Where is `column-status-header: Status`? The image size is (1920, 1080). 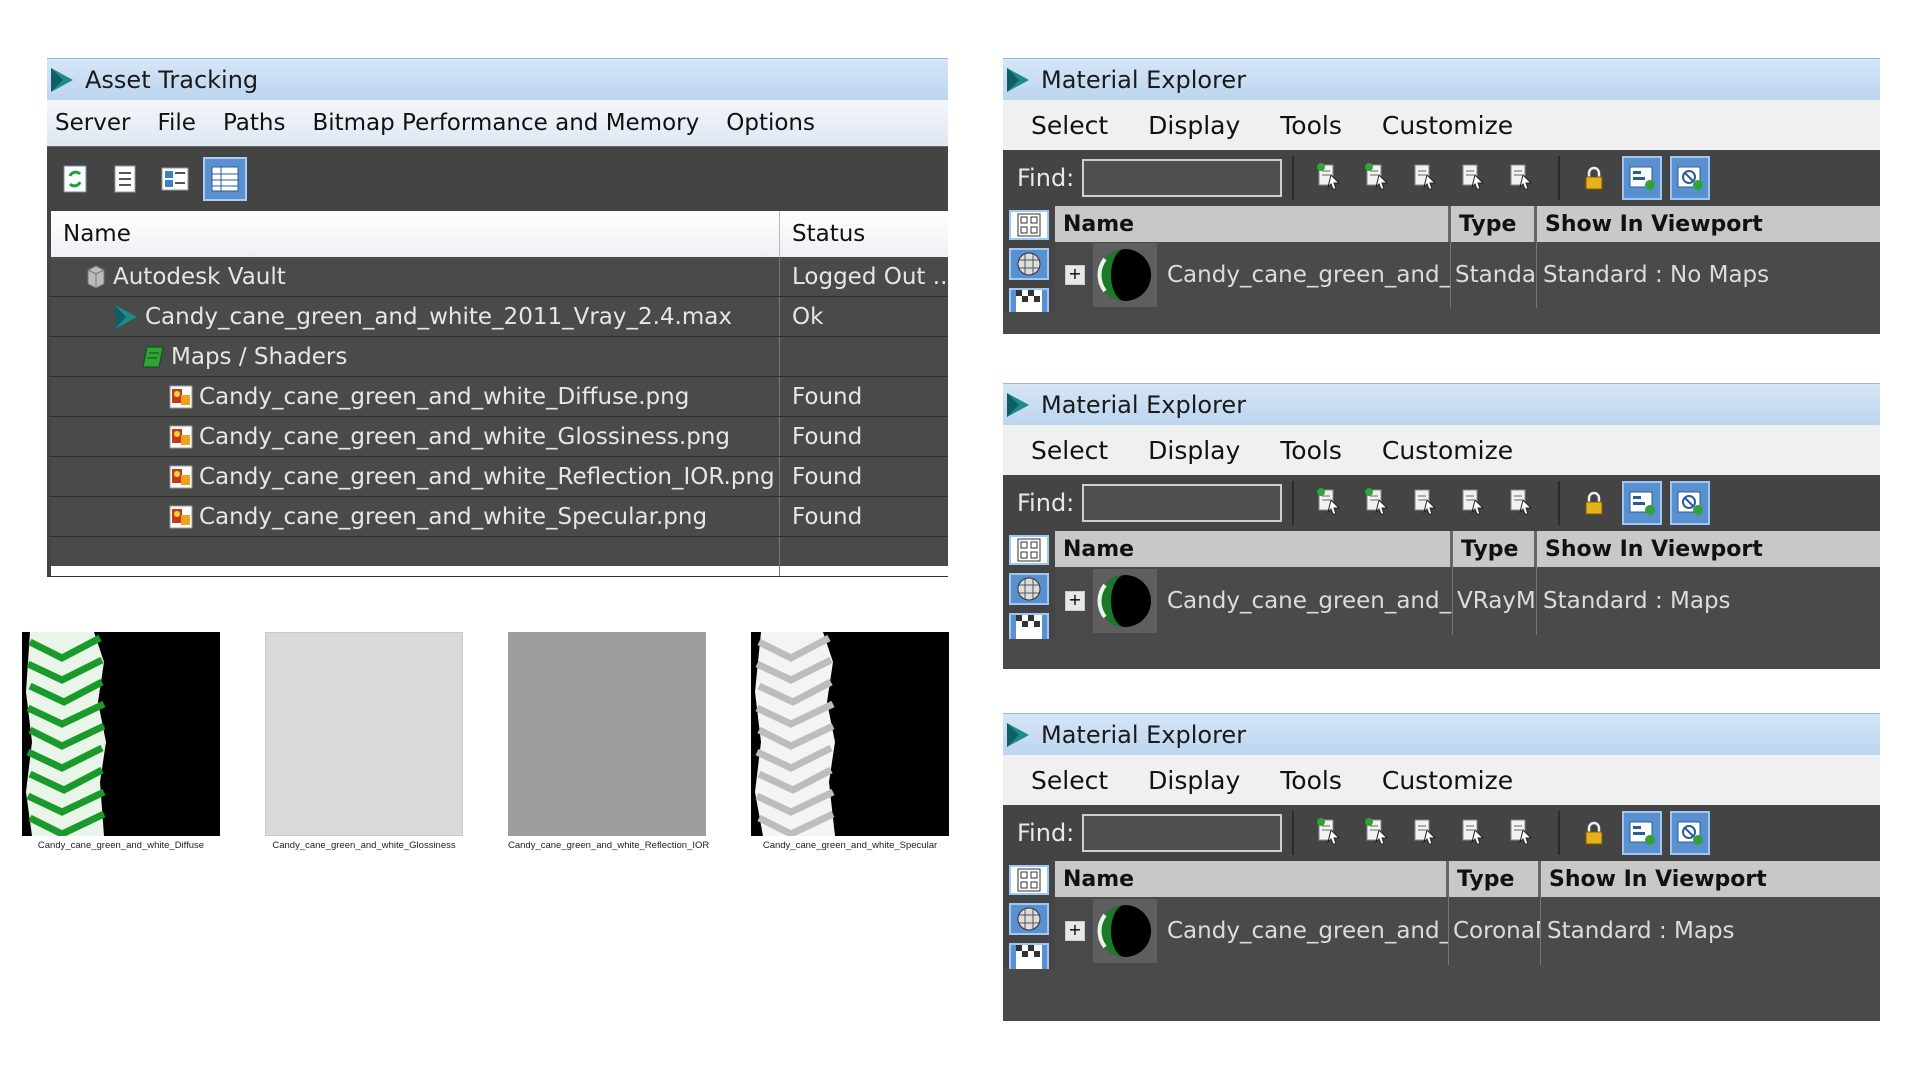
column-status-header: Status is located at coordinates (864, 234).